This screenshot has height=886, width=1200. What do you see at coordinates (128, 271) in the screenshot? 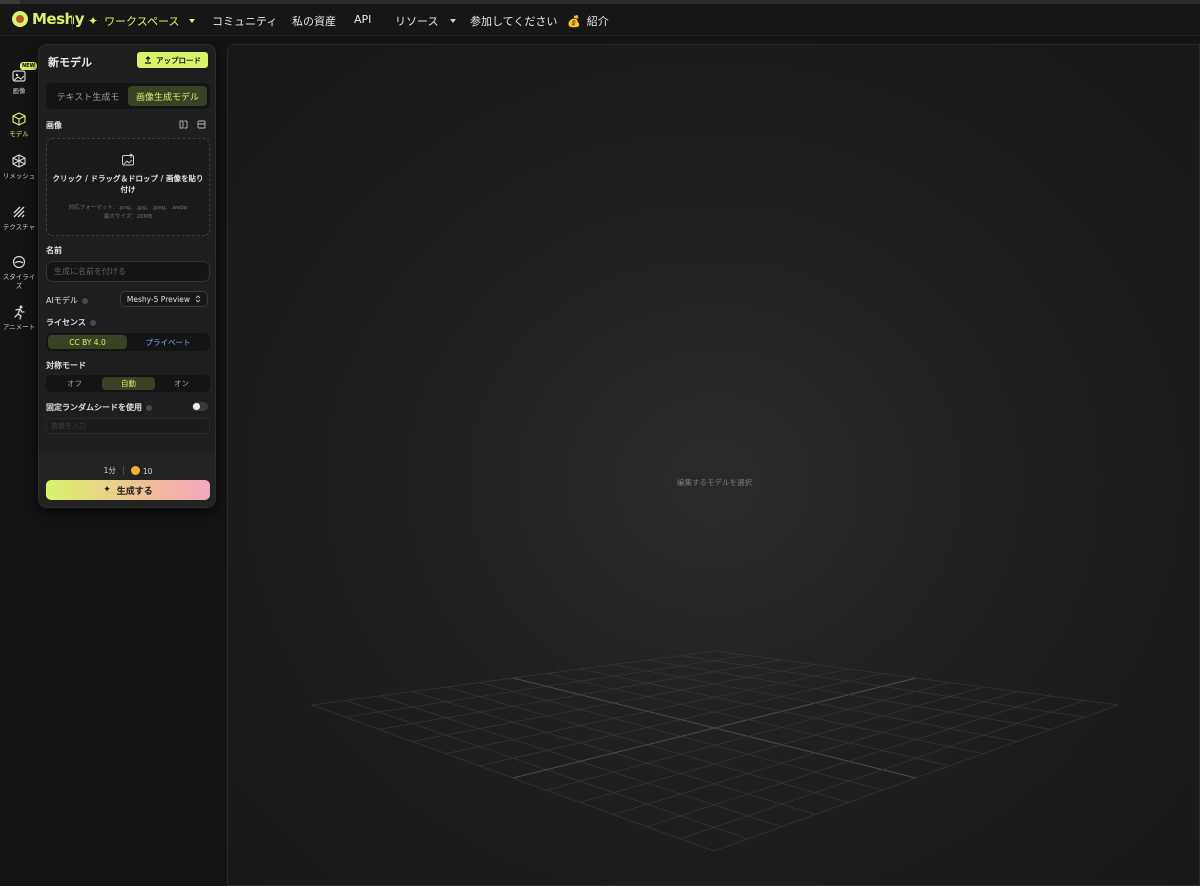
I see `name-input` at bounding box center [128, 271].